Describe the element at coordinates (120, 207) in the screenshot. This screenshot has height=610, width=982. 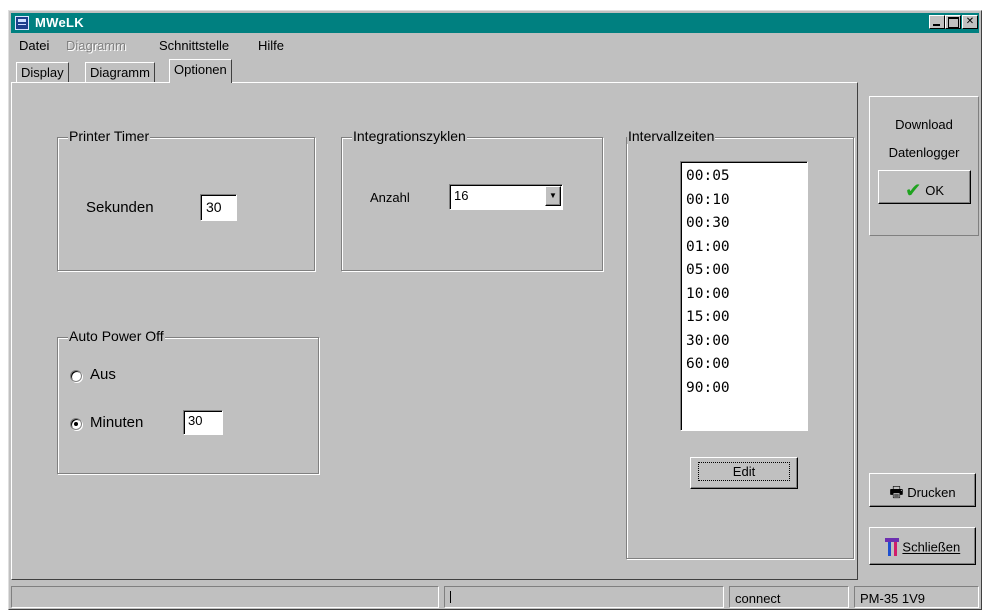
I see `seconds-label: Sekunden` at that location.